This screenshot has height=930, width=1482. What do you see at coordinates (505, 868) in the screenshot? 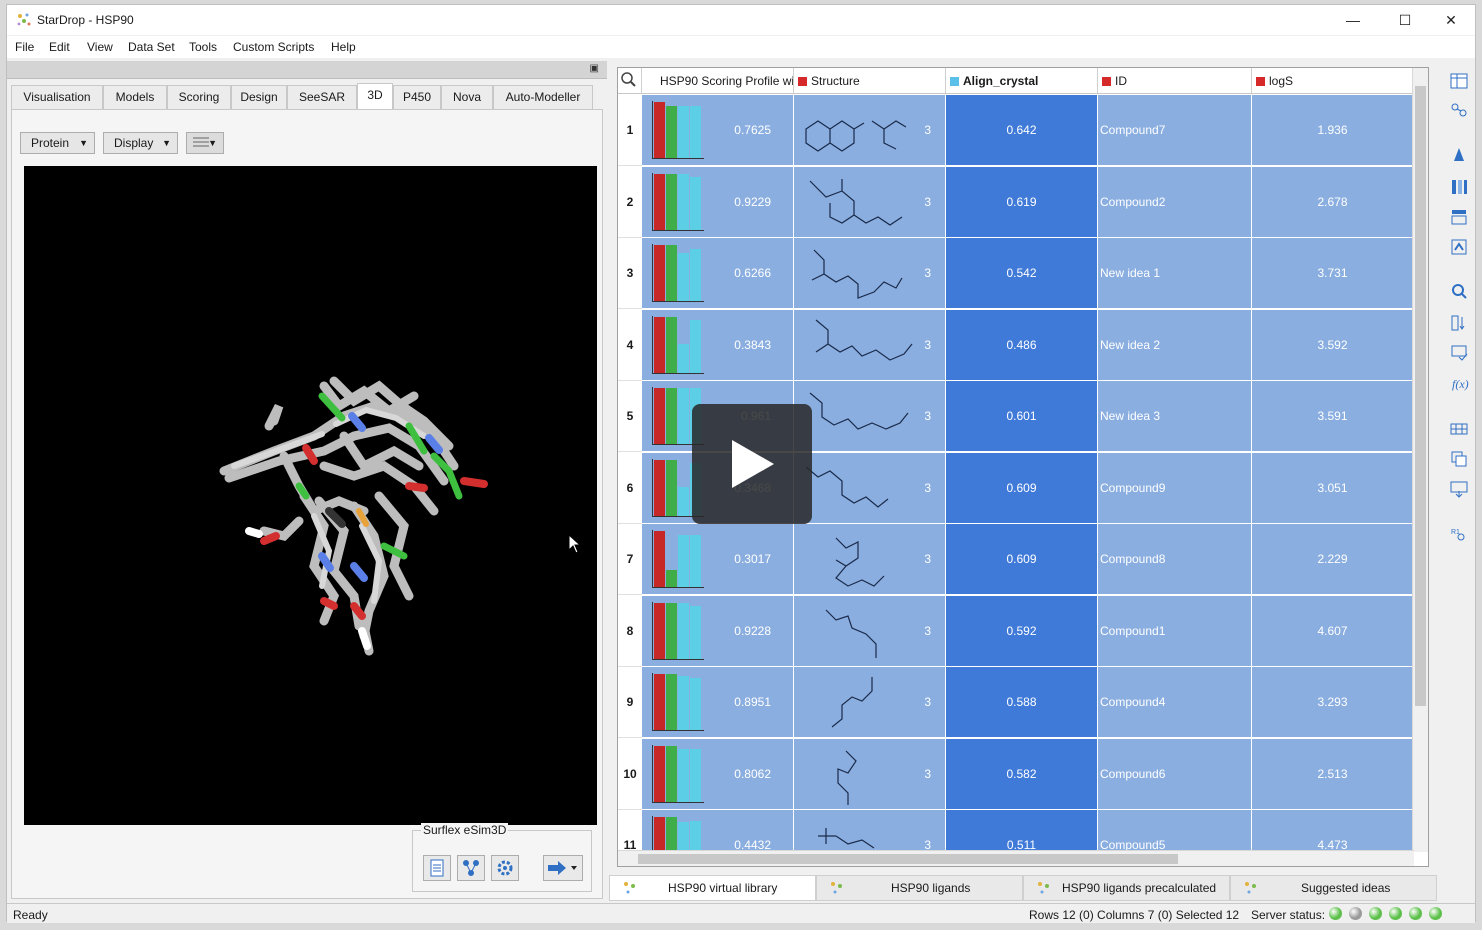
I see `surflex-settings-button` at bounding box center [505, 868].